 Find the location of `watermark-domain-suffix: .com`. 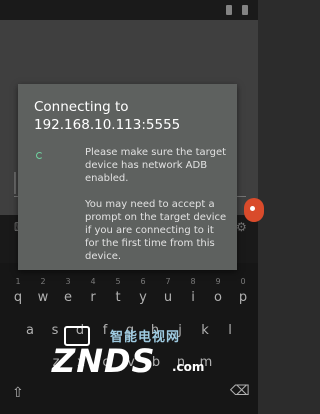

watermark-domain-suffix: .com is located at coordinates (188, 367).